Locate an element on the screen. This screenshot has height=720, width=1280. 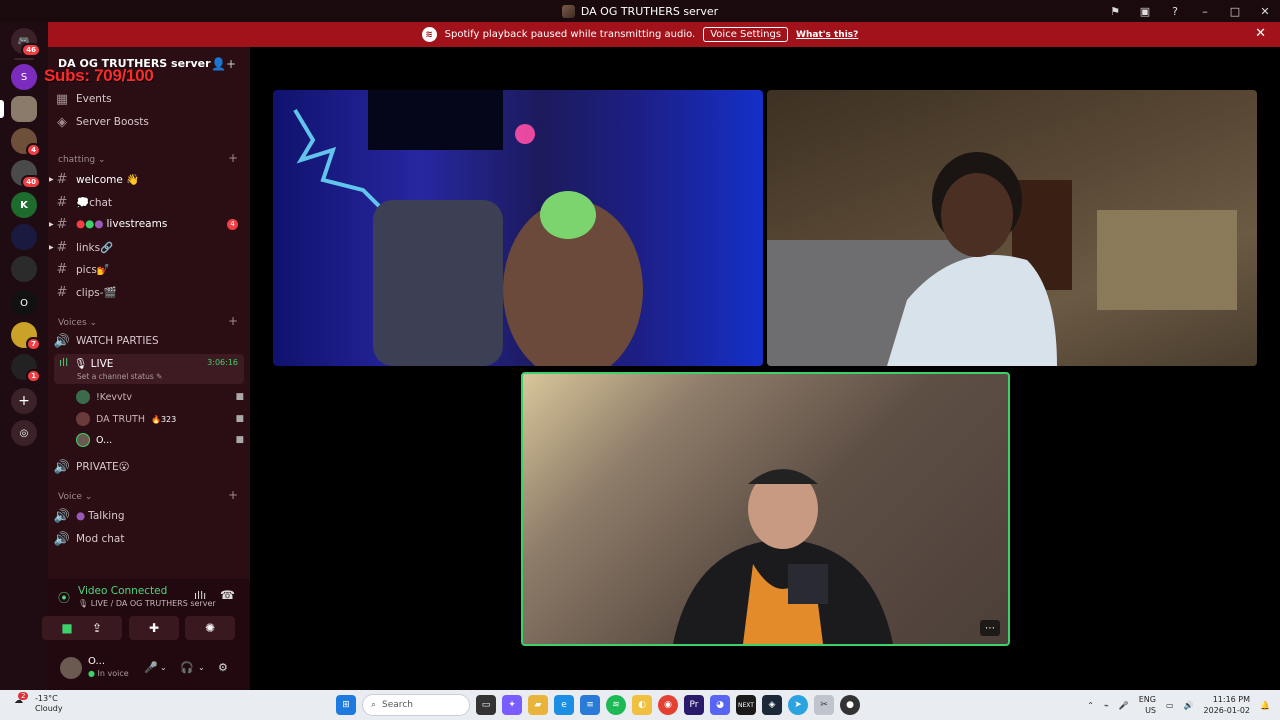
spotify-taskbar-icon: ≋ is located at coordinates (616, 705).